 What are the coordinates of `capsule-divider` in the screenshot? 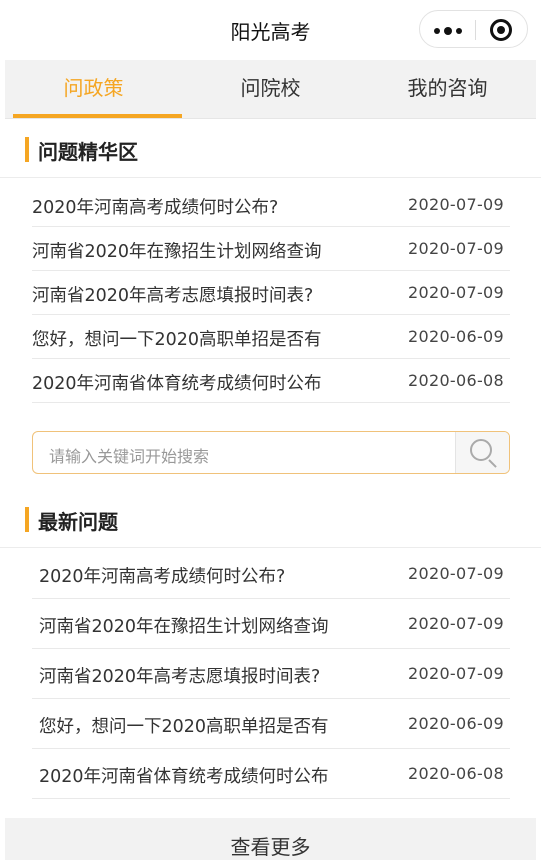 It's located at (475, 30).